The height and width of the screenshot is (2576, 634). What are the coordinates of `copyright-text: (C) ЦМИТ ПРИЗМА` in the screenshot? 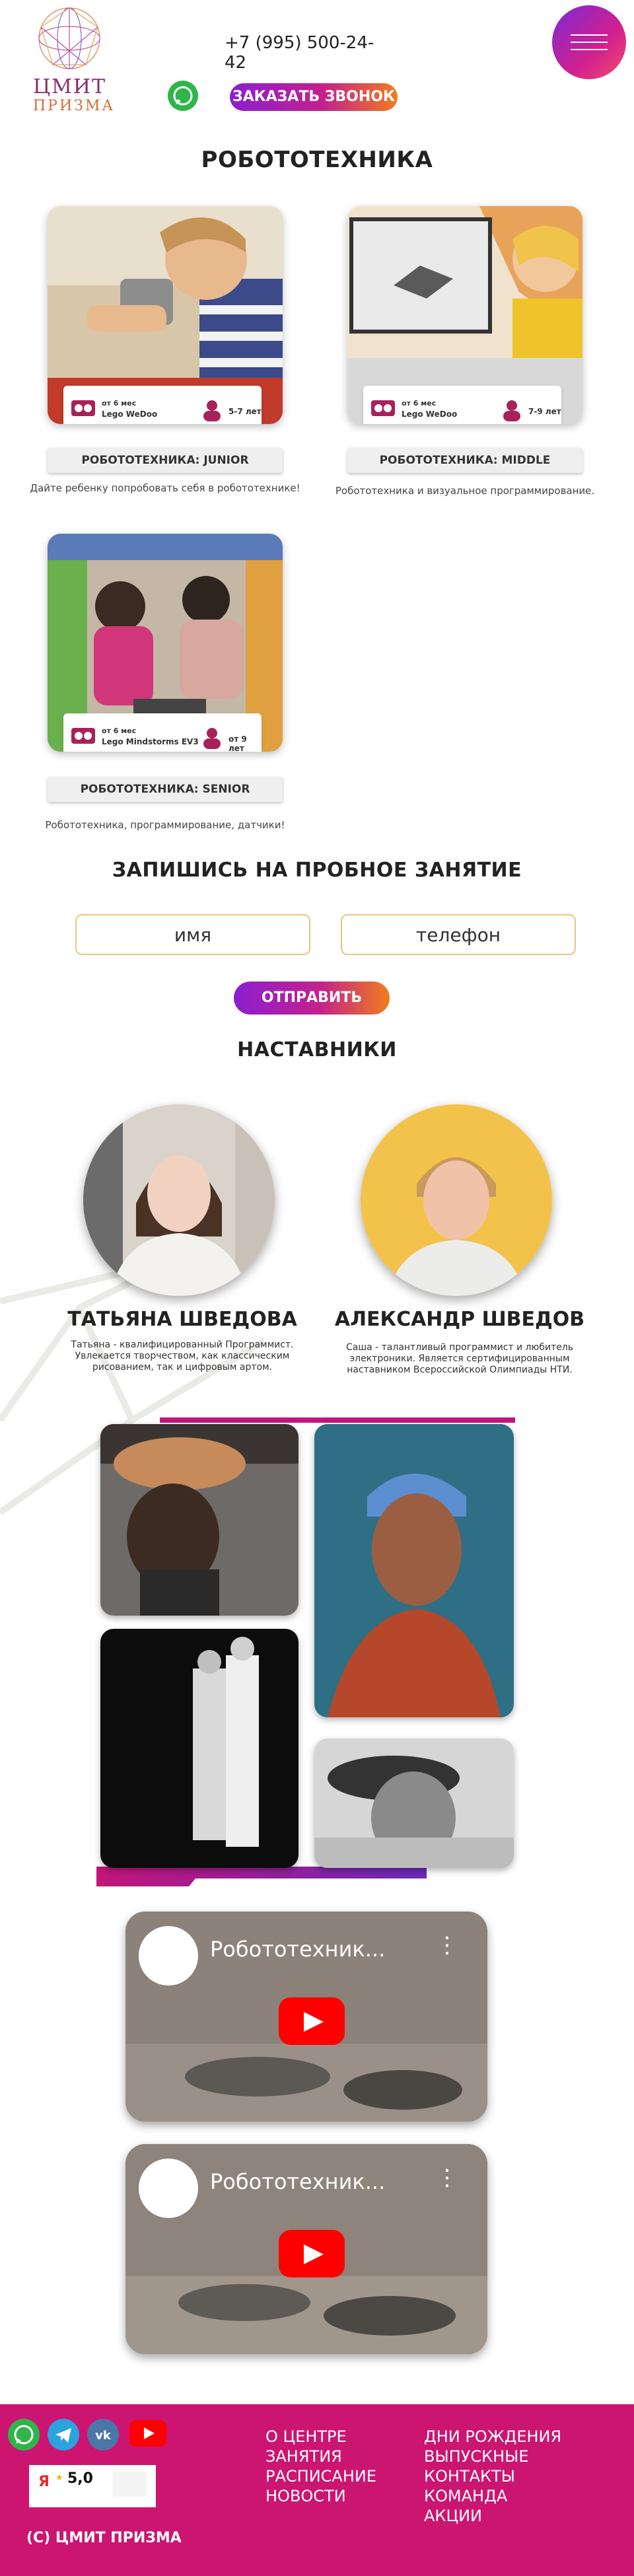 It's located at (104, 2538).